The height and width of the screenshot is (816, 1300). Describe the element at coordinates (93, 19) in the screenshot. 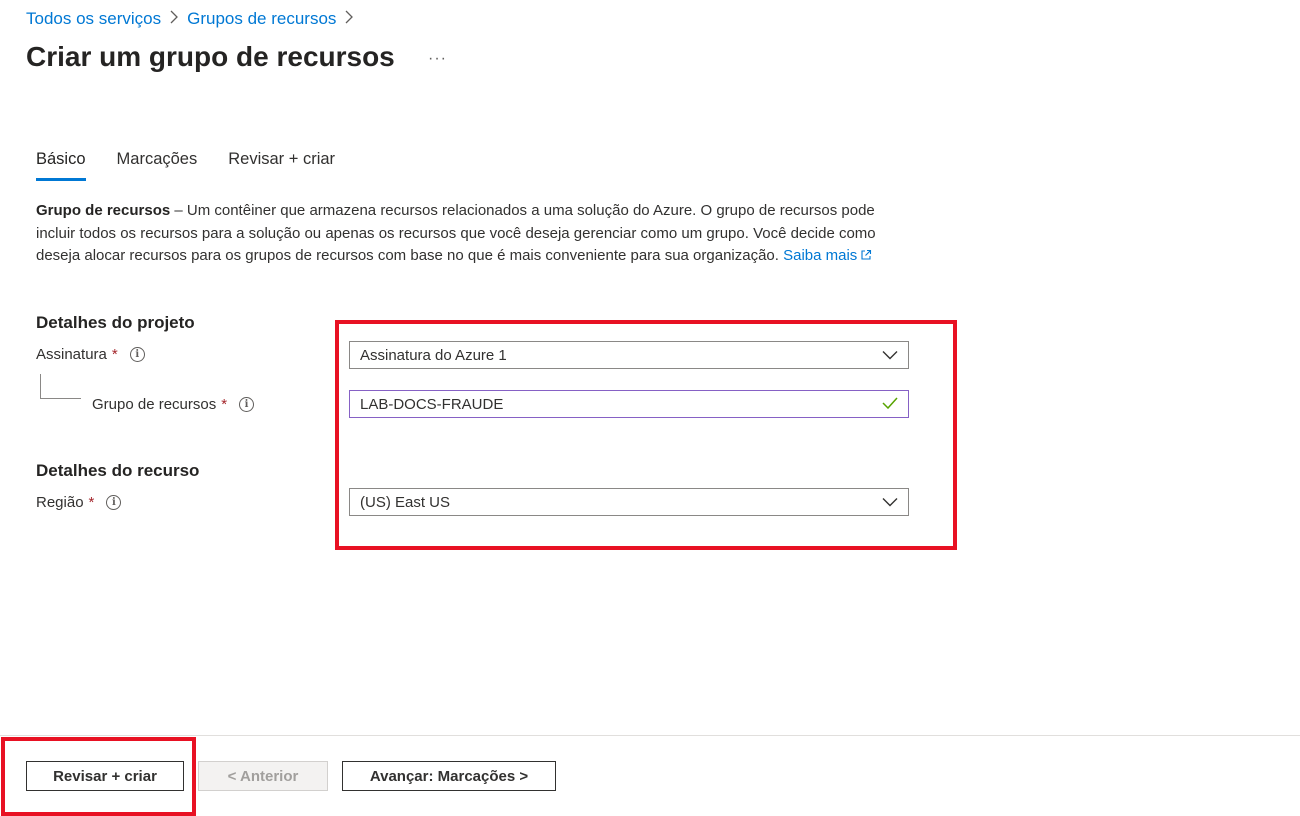

I see `breadcrumb-all-services: Todos os serviços` at that location.